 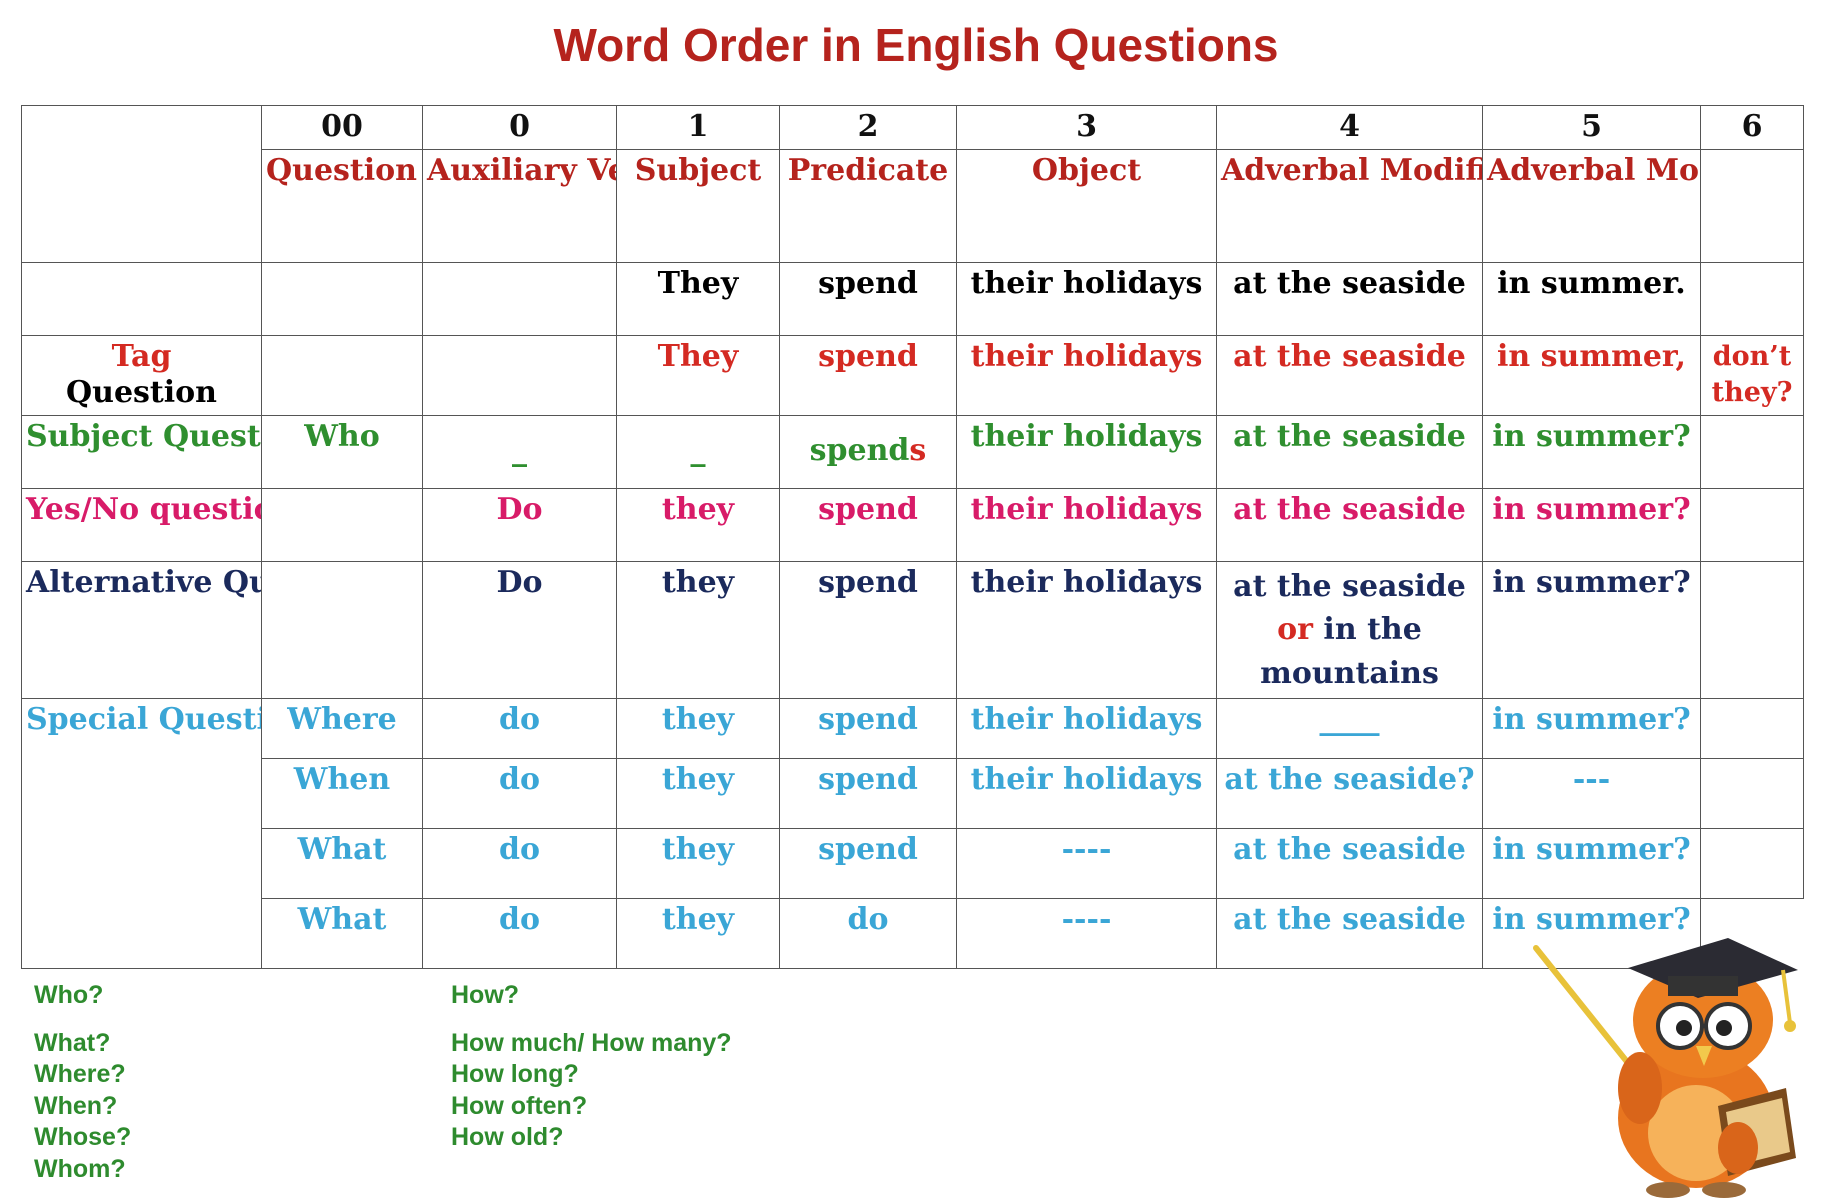 What do you see at coordinates (1591, 794) in the screenshot?
I see `cell-time: ---` at bounding box center [1591, 794].